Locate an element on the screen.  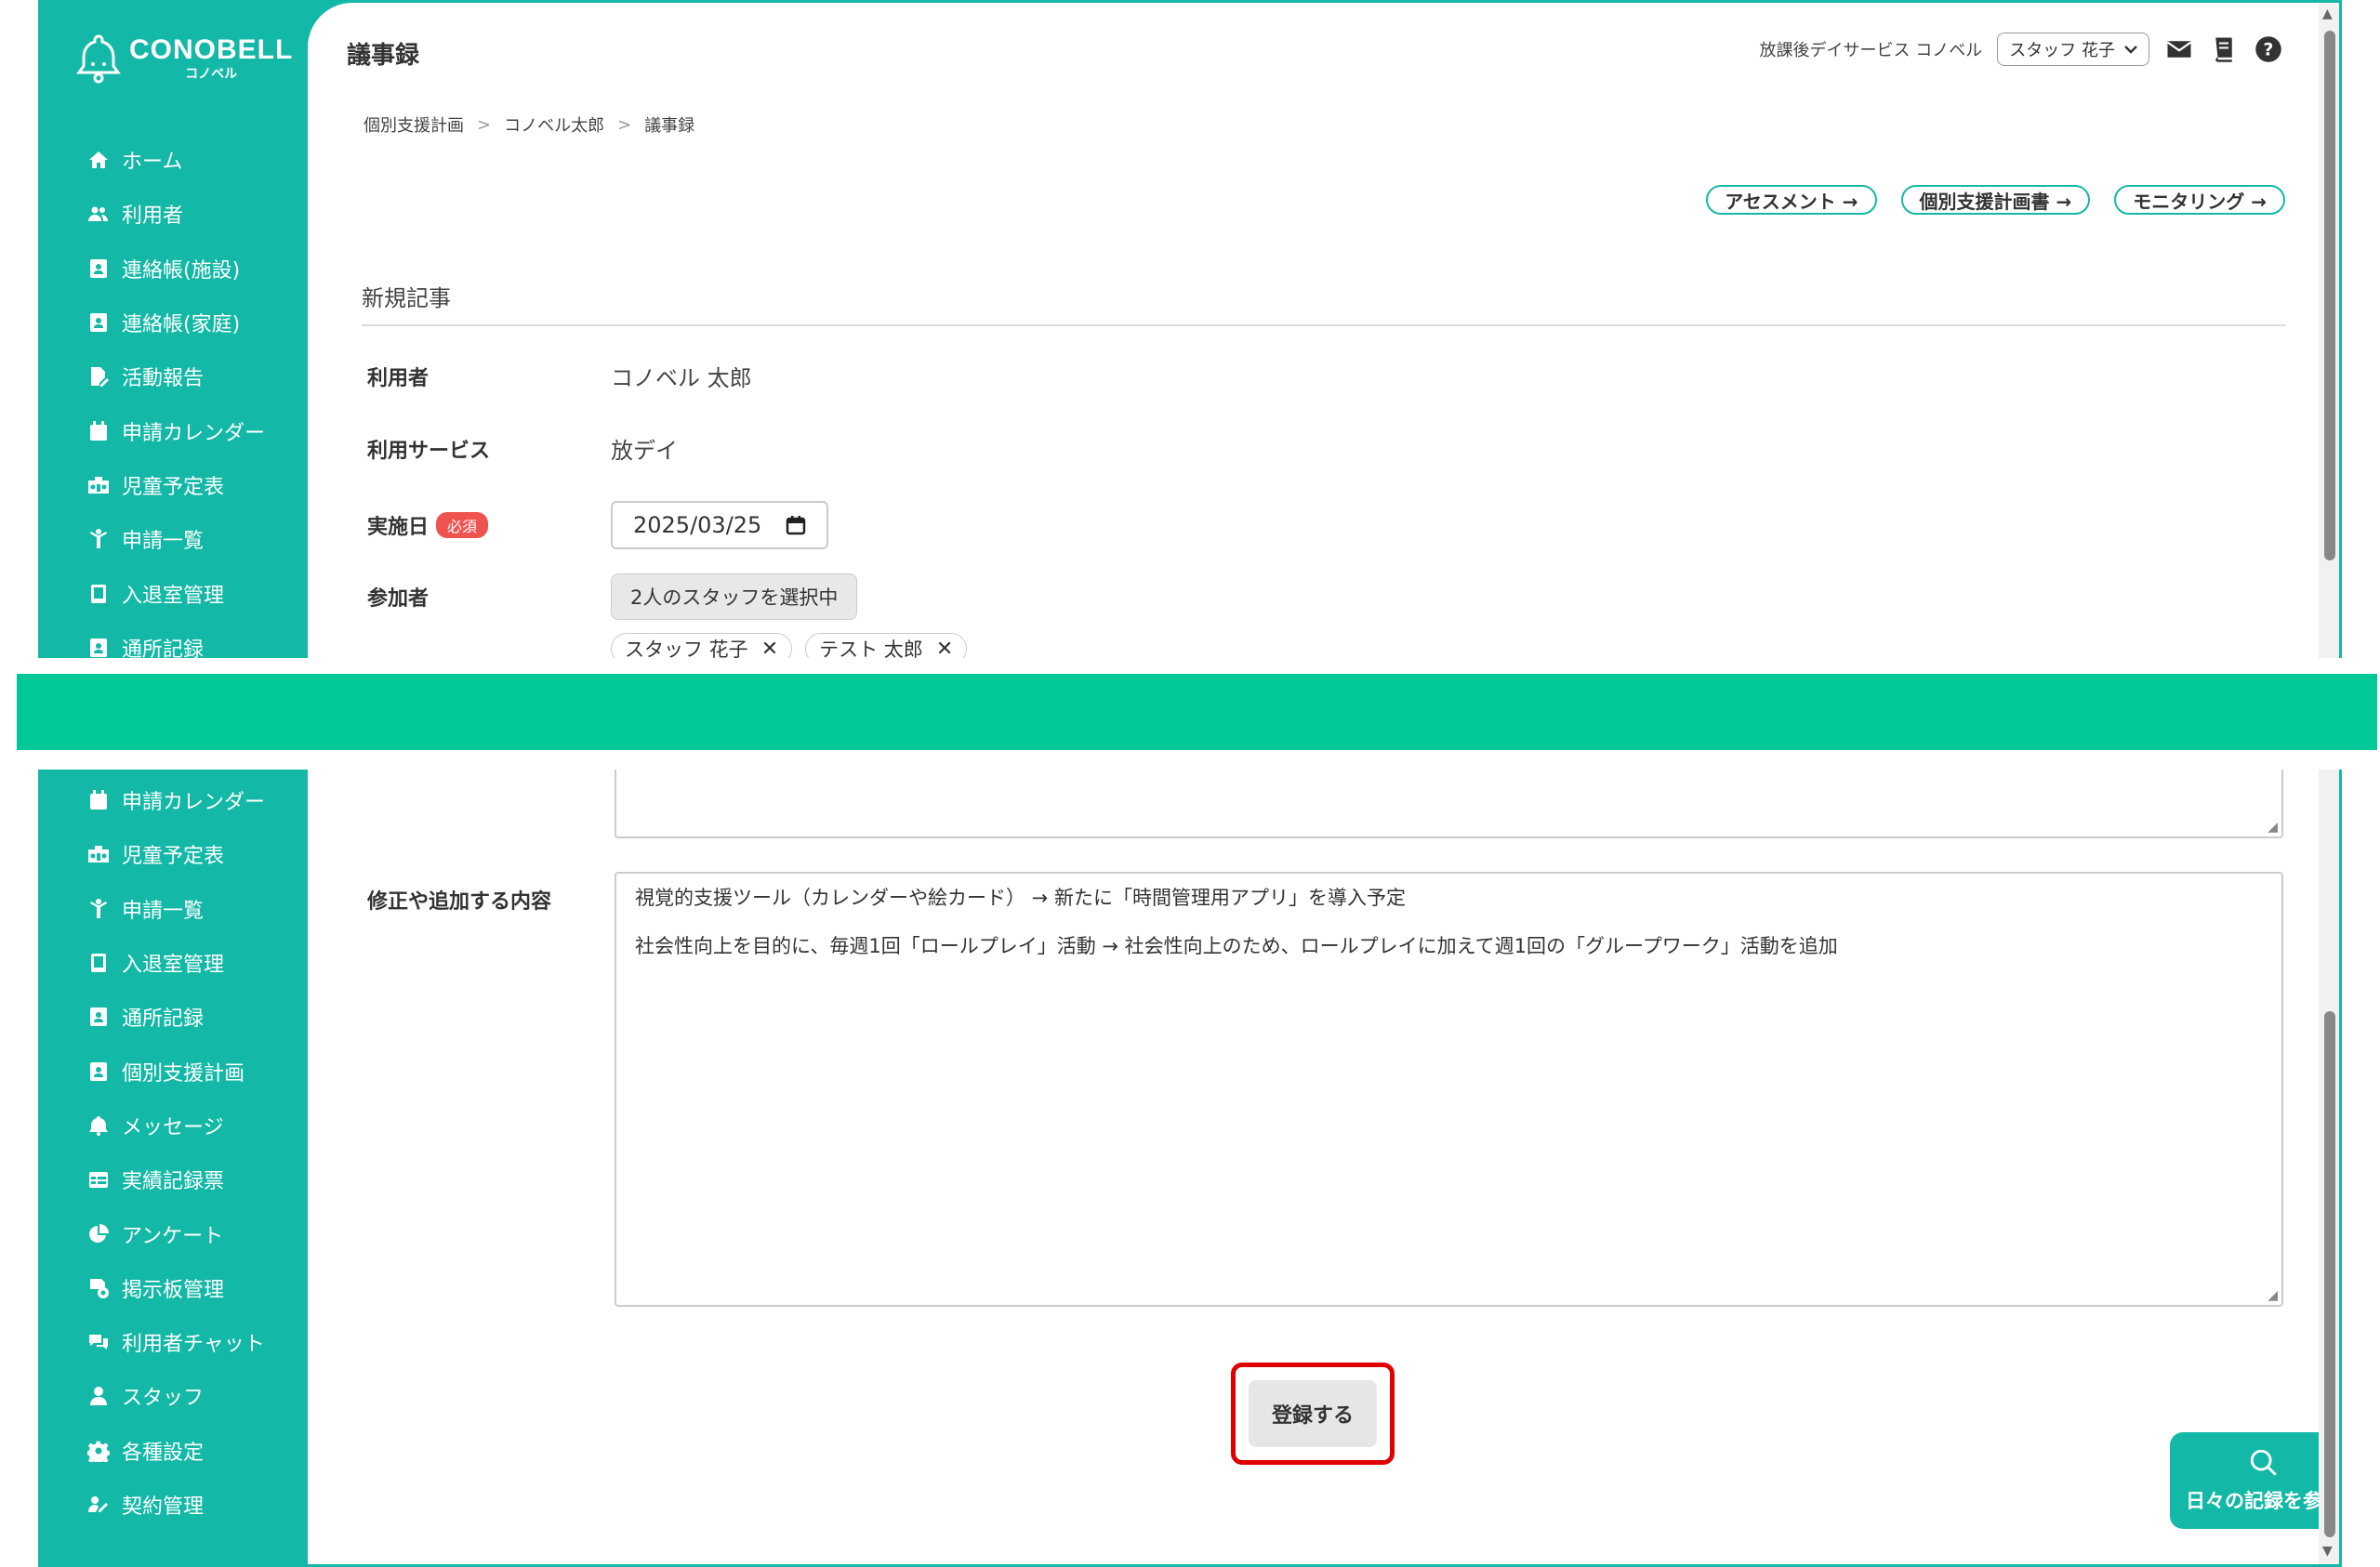
sidebar-item: 実績記録票 is located at coordinates (175, 1179).